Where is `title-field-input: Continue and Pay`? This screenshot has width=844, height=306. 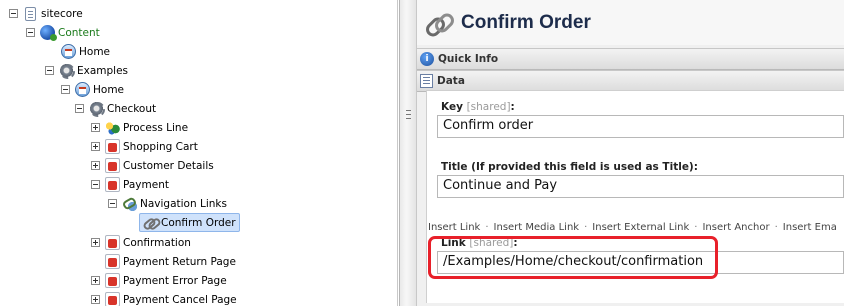 title-field-input: Continue and Pay is located at coordinates (640, 186).